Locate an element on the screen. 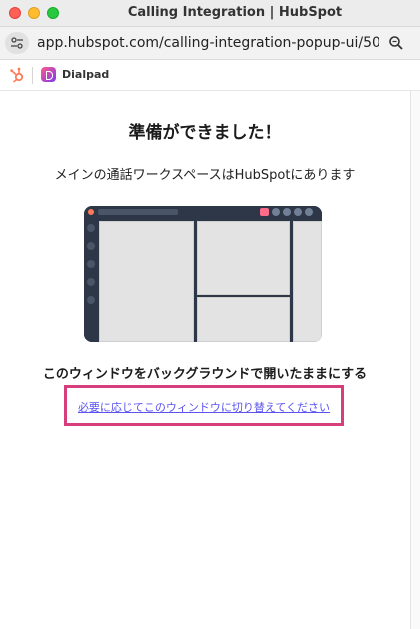 This screenshot has height=629, width=420. page-heading: 準備ができました！ is located at coordinates (205, 133).